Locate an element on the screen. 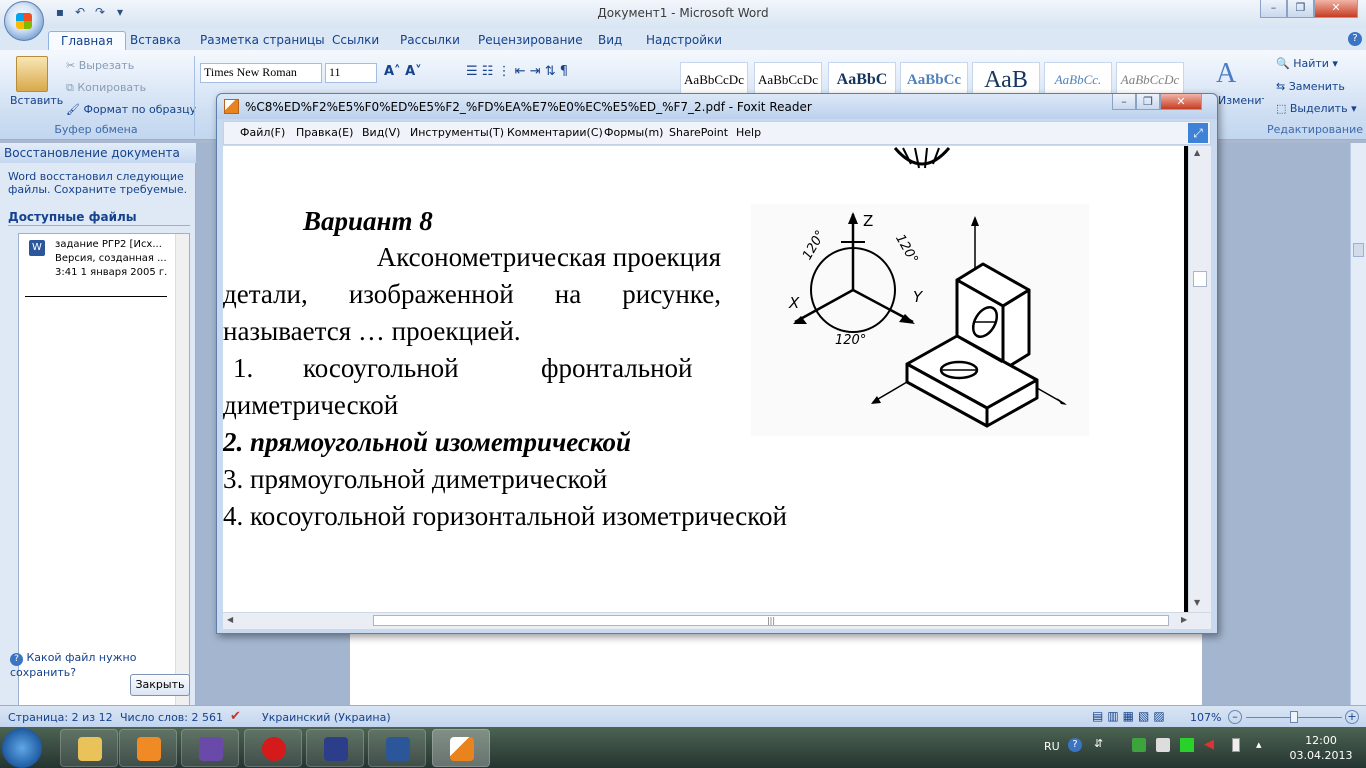 The height and width of the screenshot is (768, 1366). menu-comments: Комментарии(C) is located at coordinates (555, 132).